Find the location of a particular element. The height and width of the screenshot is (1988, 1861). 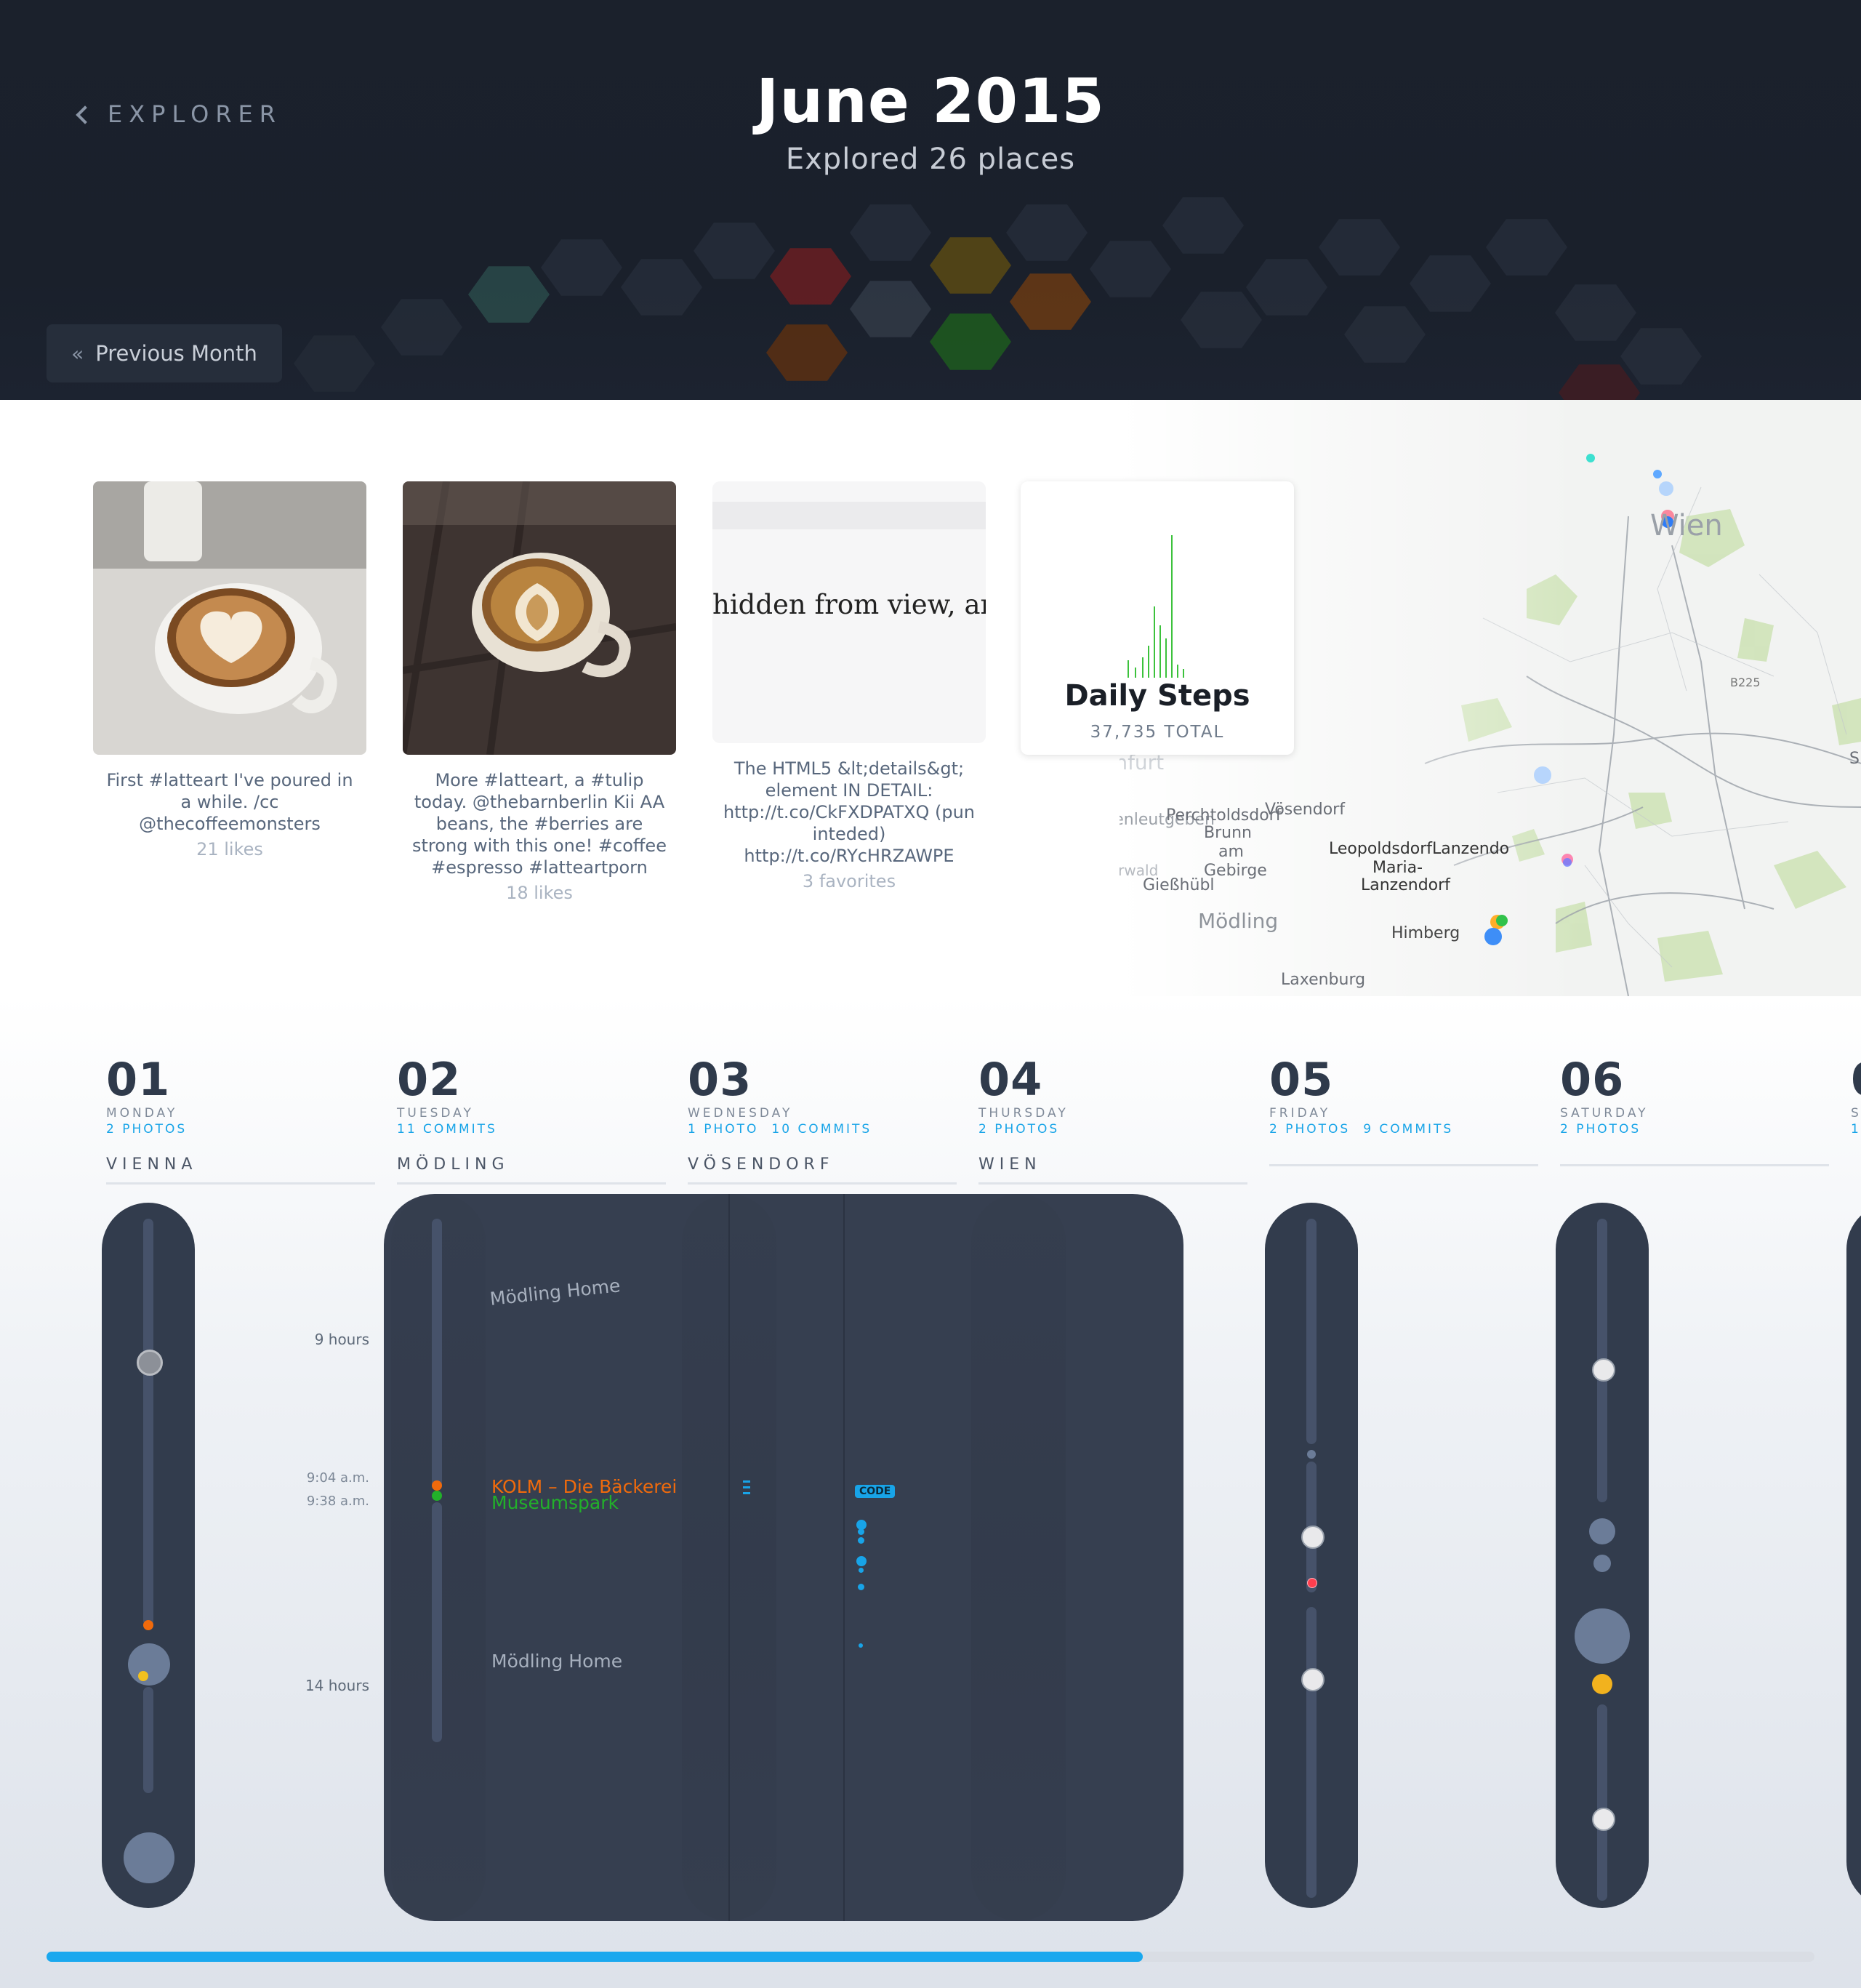

steps-sparkline is located at coordinates (1156, 606).